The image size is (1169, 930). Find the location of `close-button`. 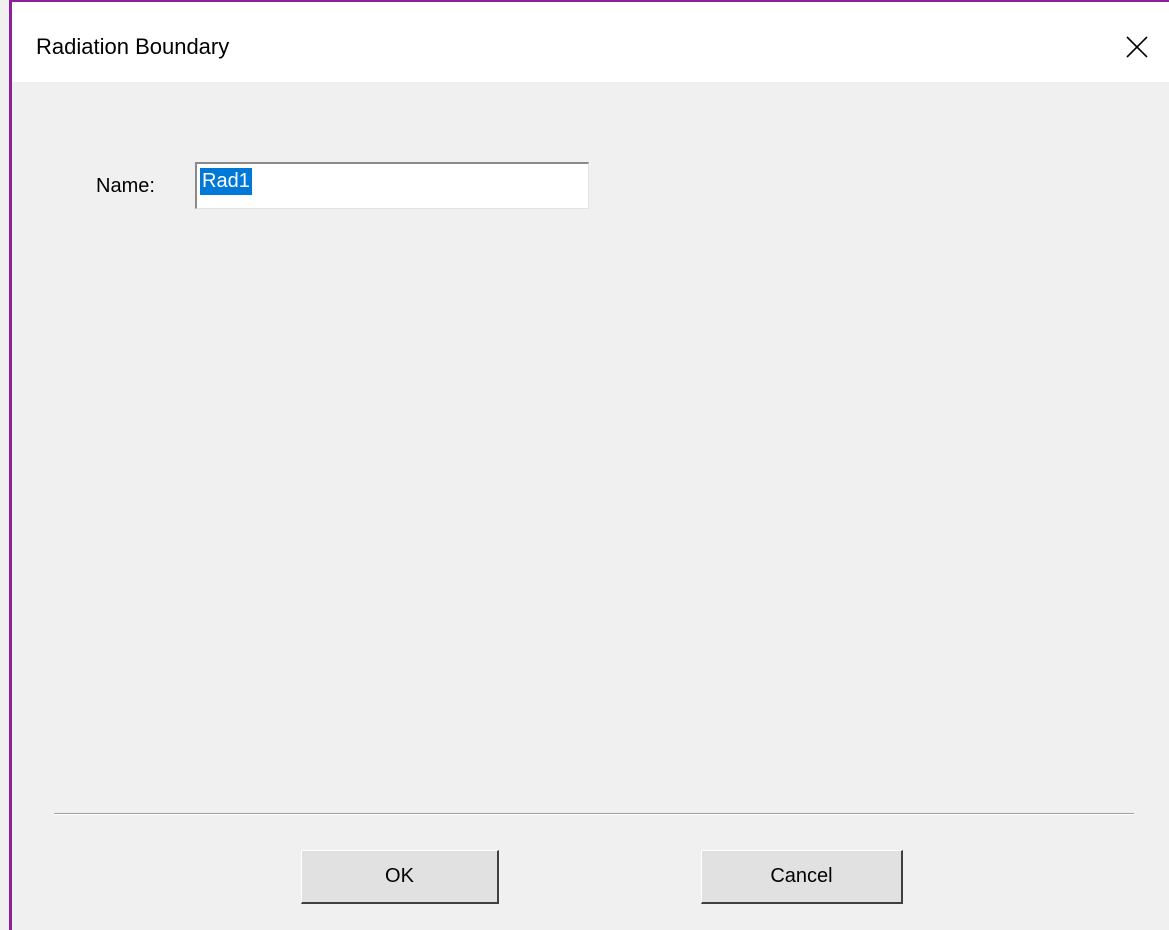

close-button is located at coordinates (1139, 42).